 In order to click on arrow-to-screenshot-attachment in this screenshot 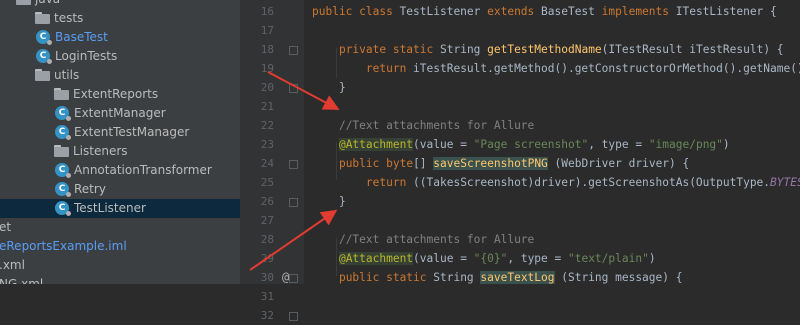, I will do `click(303, 90)`.